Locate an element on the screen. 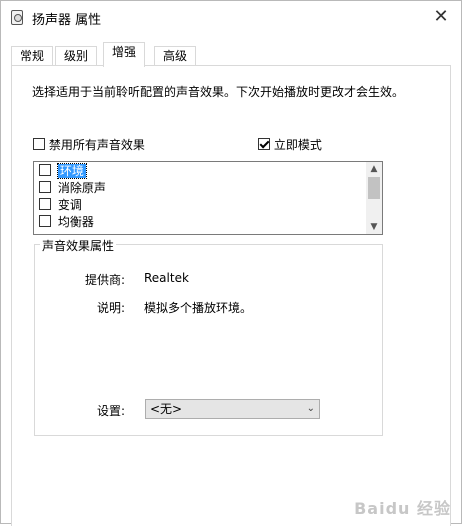 Image resolution: width=462 pixels, height=526 pixels. group-title: 声音效果属性 is located at coordinates (78, 245).